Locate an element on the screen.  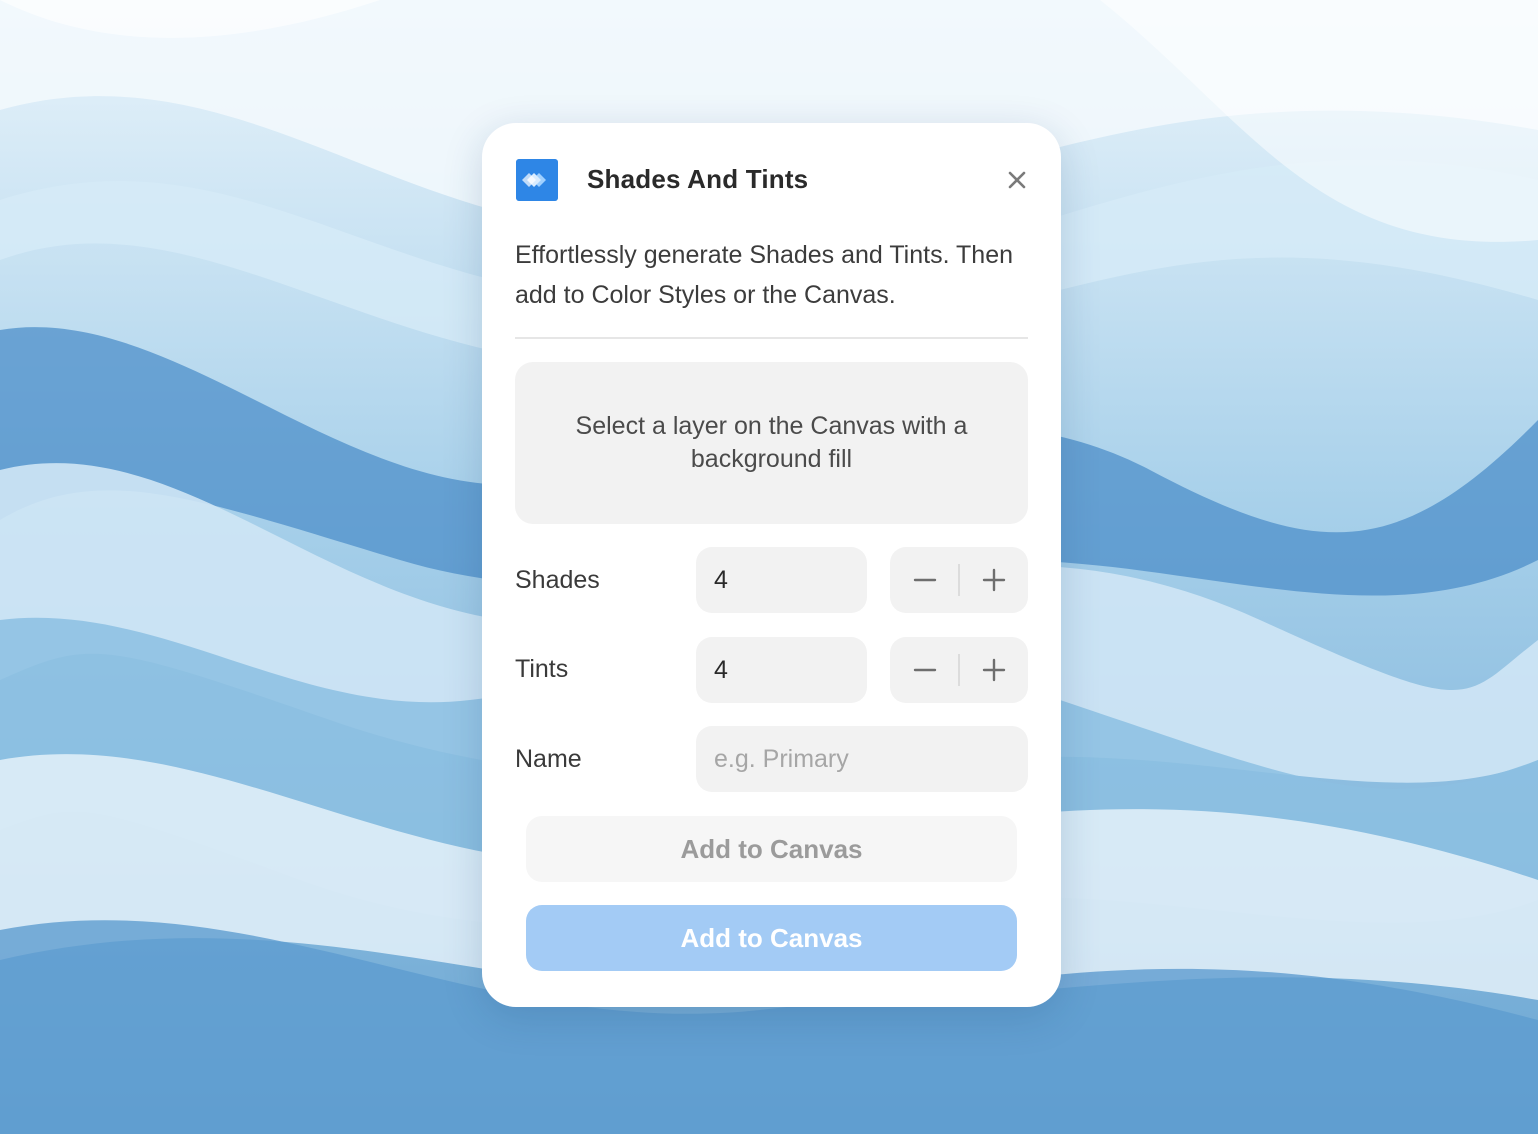
shades-tints-logo-icon is located at coordinates (537, 180).